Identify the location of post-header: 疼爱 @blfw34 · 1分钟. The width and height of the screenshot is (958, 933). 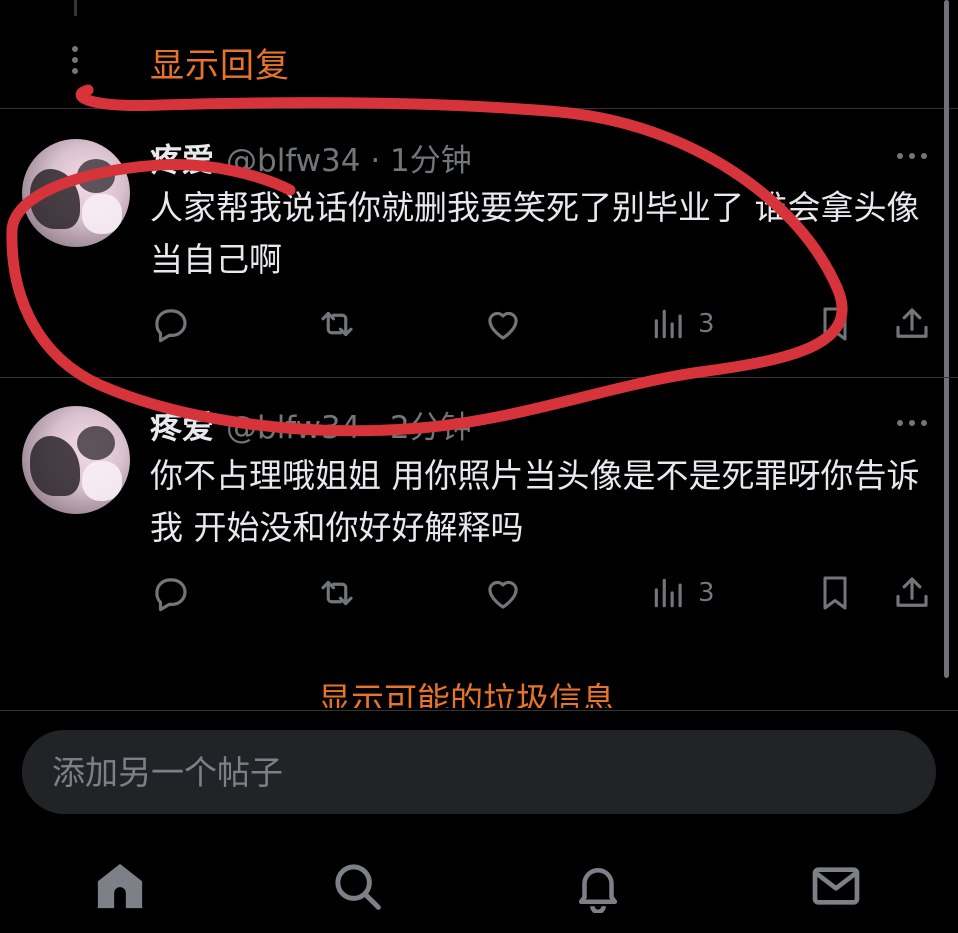
(311, 158).